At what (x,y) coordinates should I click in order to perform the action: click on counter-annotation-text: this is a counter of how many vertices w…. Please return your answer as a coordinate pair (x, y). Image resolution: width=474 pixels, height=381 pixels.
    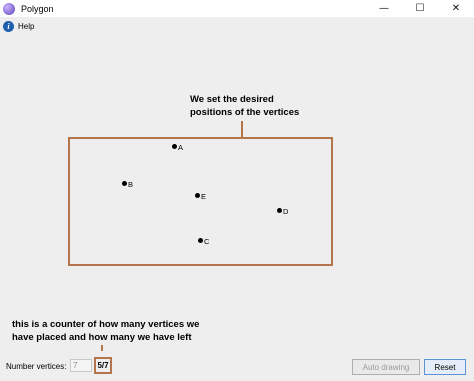
    Looking at the image, I should click on (105, 331).